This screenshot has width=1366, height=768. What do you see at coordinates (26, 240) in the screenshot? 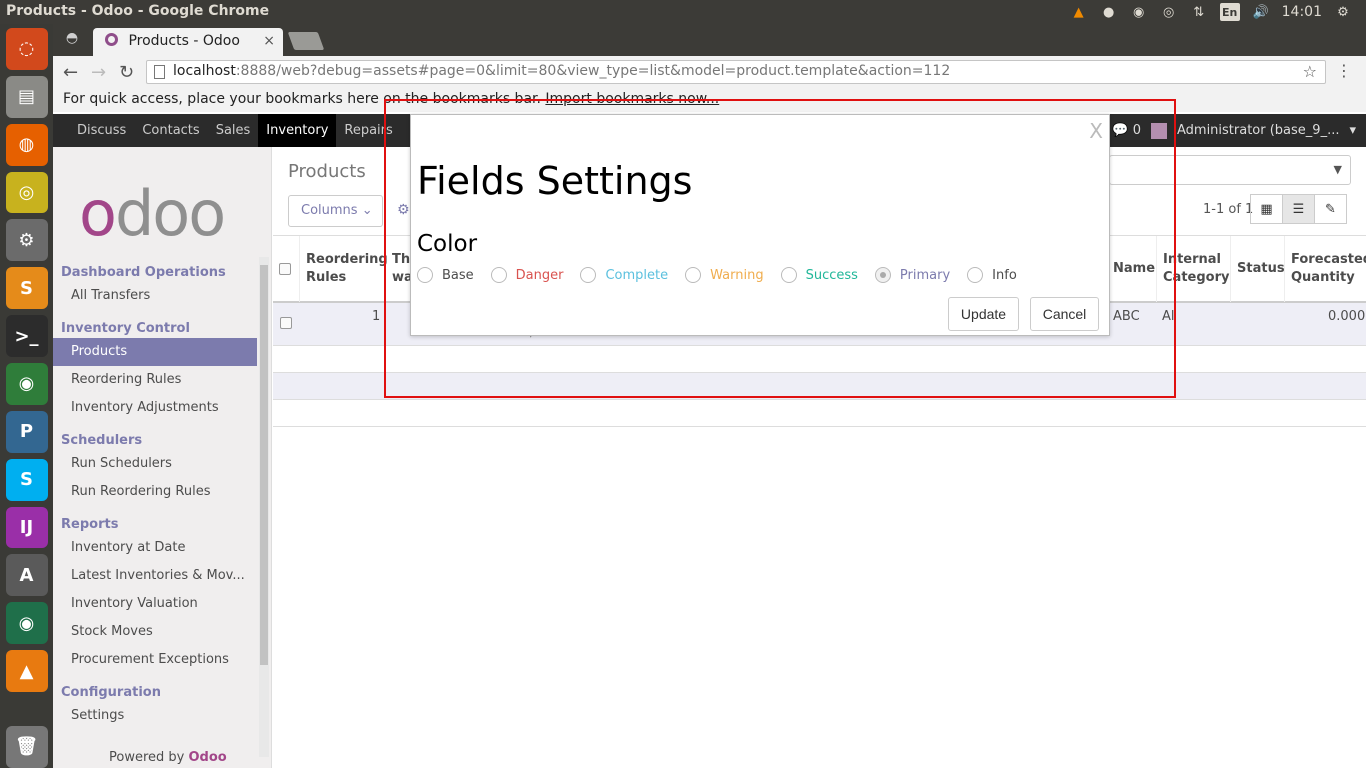
I see `settings-icon: ⚙` at bounding box center [26, 240].